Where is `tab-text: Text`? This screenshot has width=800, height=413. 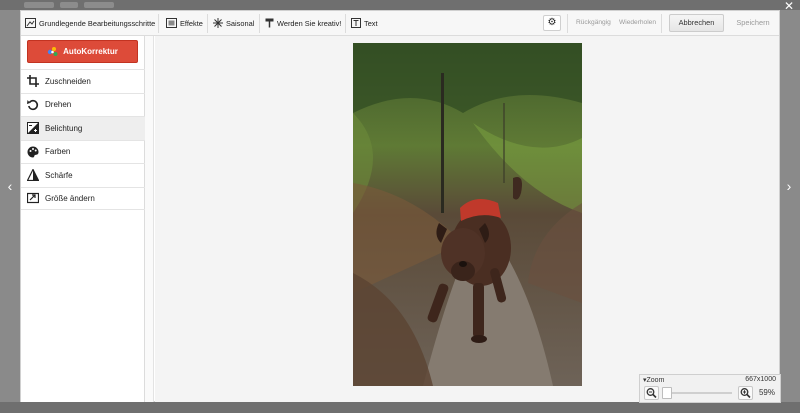
tab-text: Text is located at coordinates (364, 23).